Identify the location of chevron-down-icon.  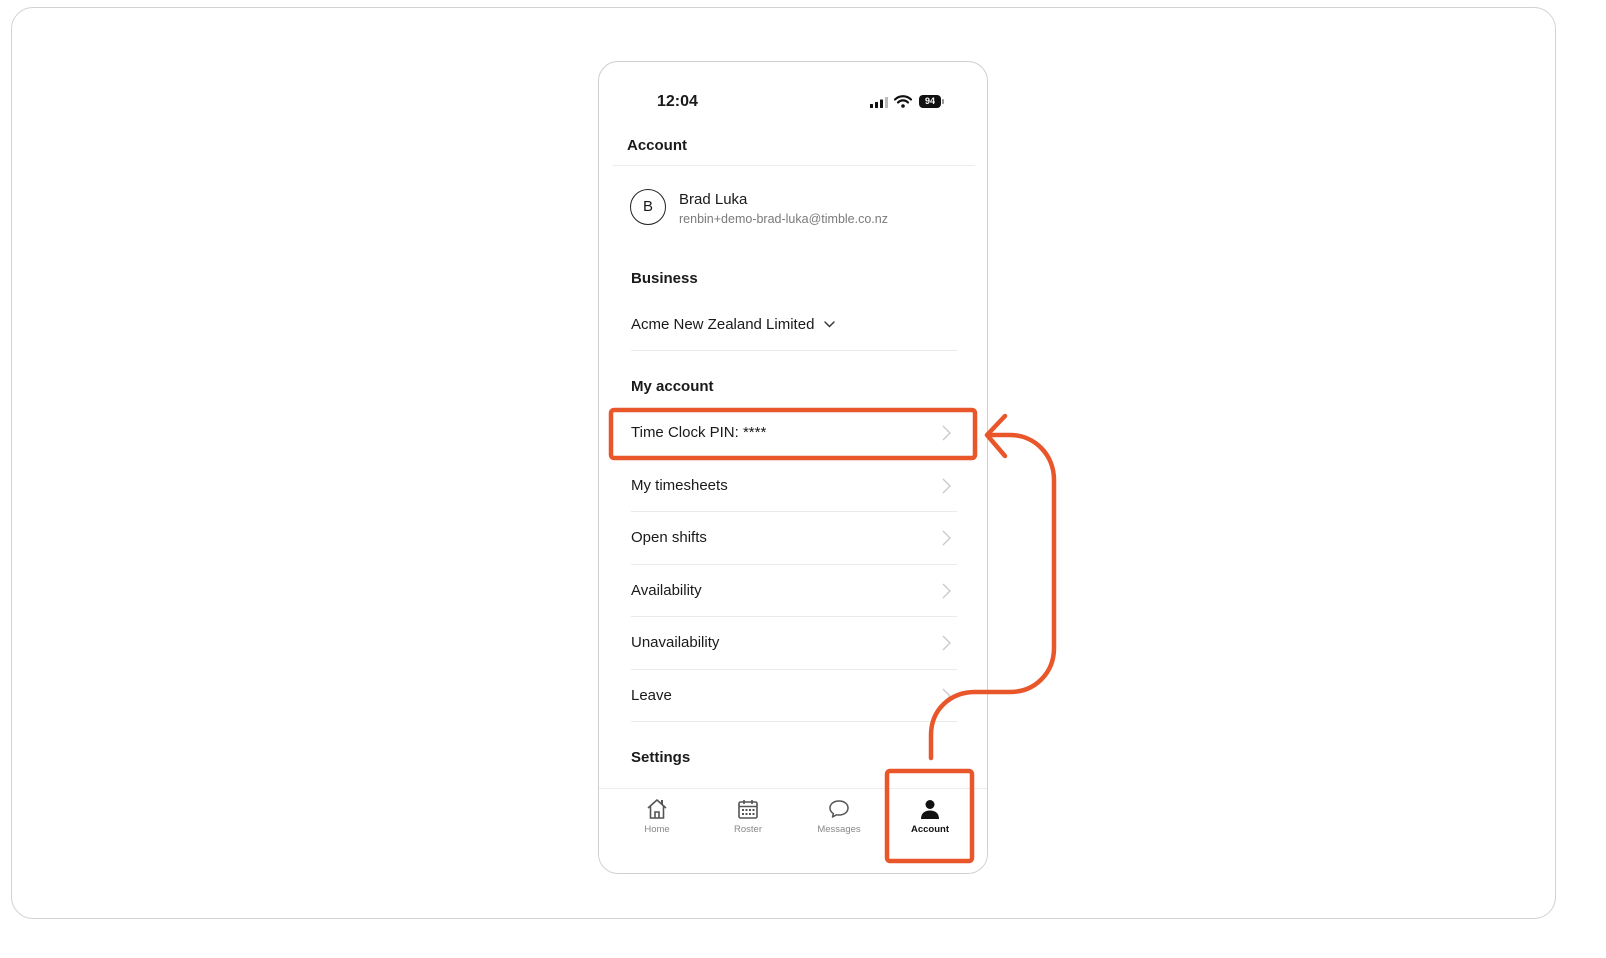
(830, 324).